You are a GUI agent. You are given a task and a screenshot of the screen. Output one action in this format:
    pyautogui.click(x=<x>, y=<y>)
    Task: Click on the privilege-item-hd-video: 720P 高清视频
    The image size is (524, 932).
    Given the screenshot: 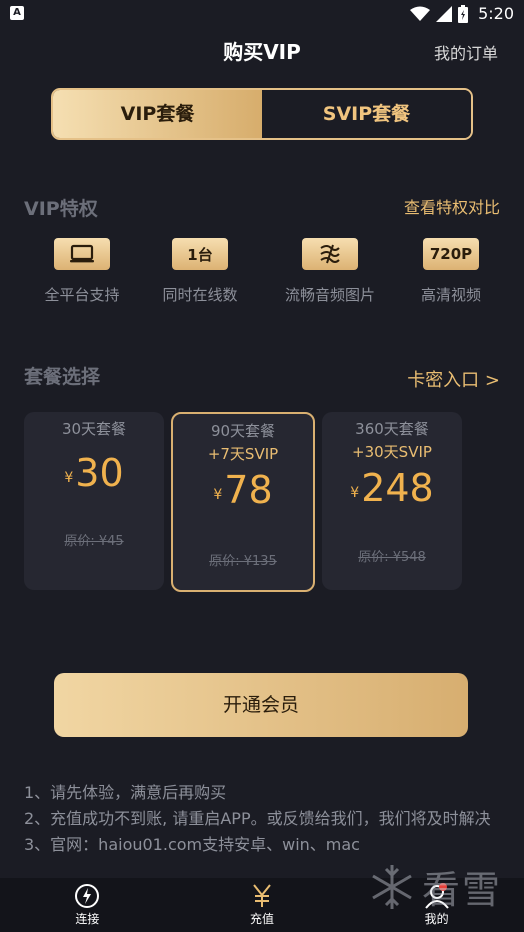 What is the action you would take?
    pyautogui.click(x=451, y=271)
    